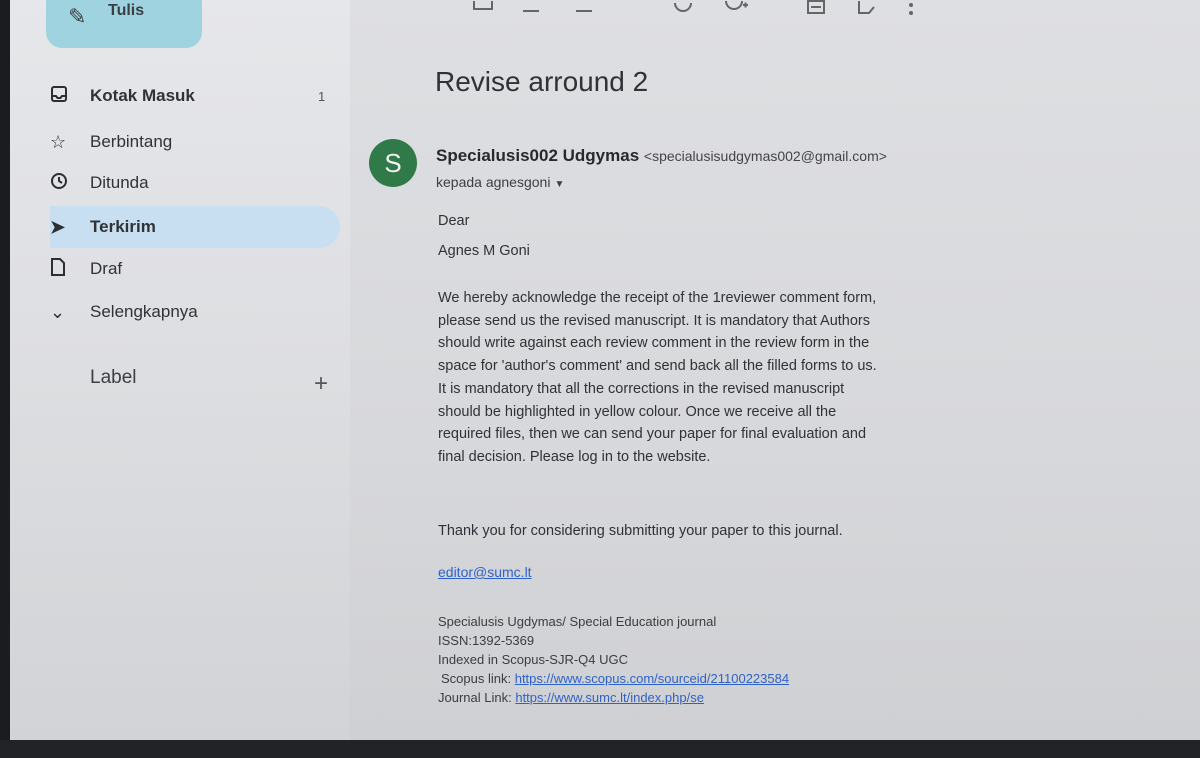 The image size is (1200, 758). Describe the element at coordinates (131, 141) in the screenshot. I see `sidebar-item-label: Berbintang` at that location.